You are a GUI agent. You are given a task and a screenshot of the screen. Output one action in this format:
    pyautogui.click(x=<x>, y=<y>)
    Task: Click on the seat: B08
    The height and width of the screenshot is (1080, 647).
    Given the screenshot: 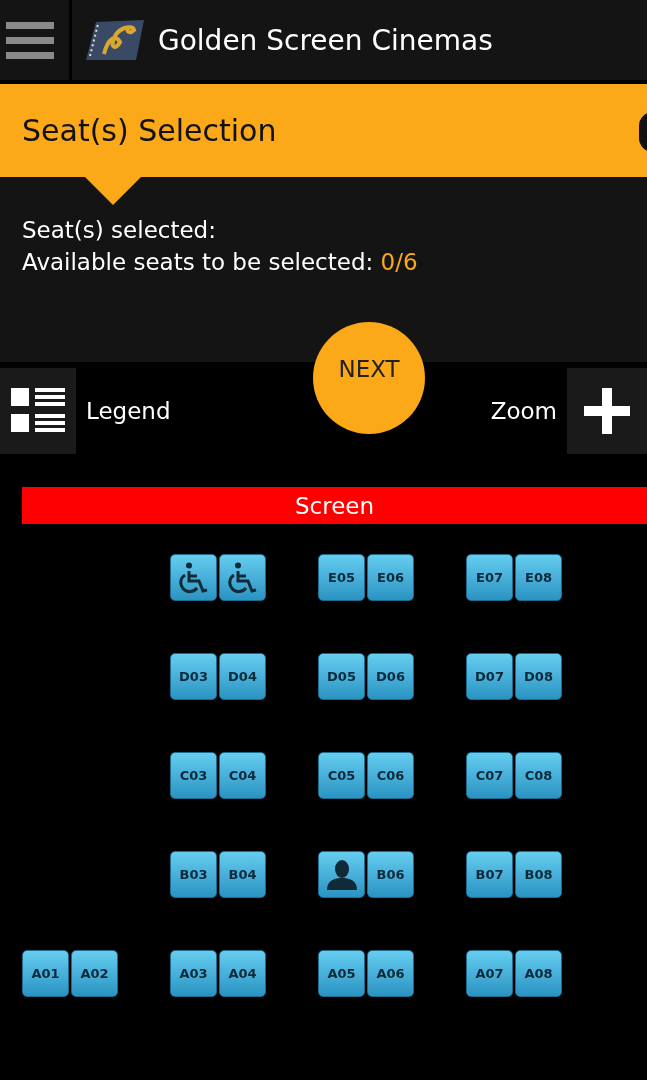 What is the action you would take?
    pyautogui.click(x=538, y=874)
    